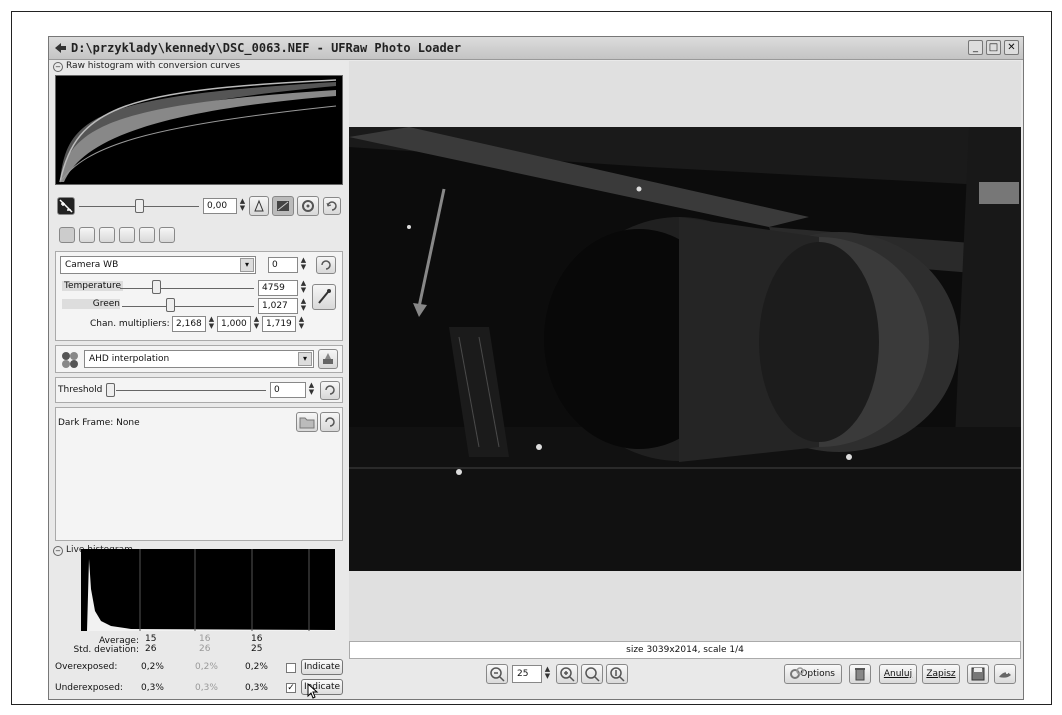 Image resolution: width=1062 pixels, height=715 pixels. What do you see at coordinates (303, 288) in the screenshot?
I see `temperature-spin-arrows: ▲ ▼` at bounding box center [303, 288].